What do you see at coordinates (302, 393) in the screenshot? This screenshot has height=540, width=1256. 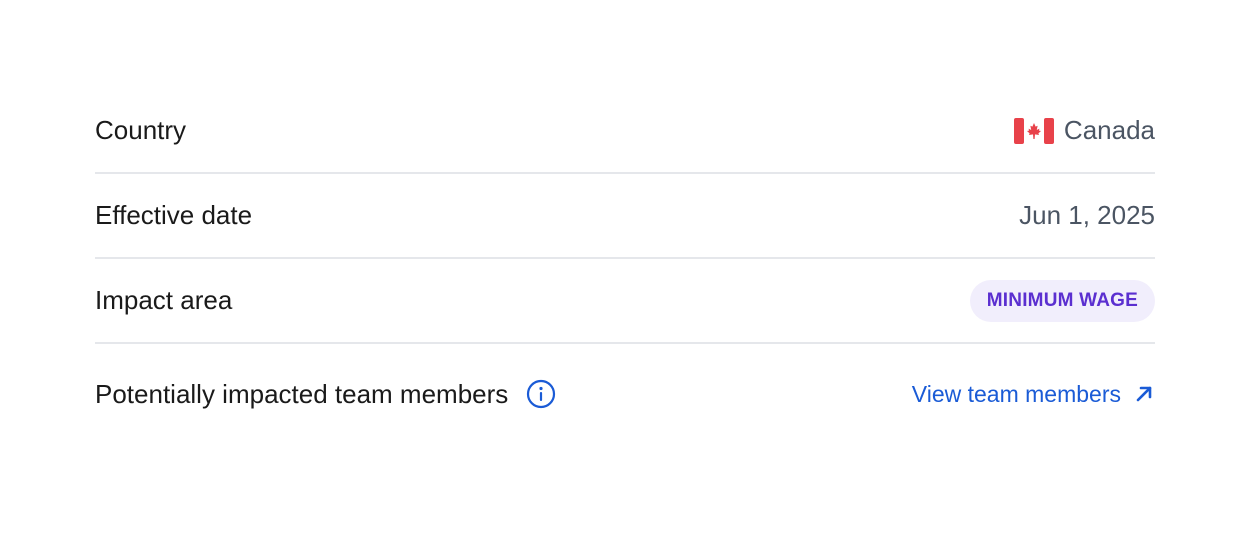 I see `team-members-label: Potentially impacted team members` at bounding box center [302, 393].